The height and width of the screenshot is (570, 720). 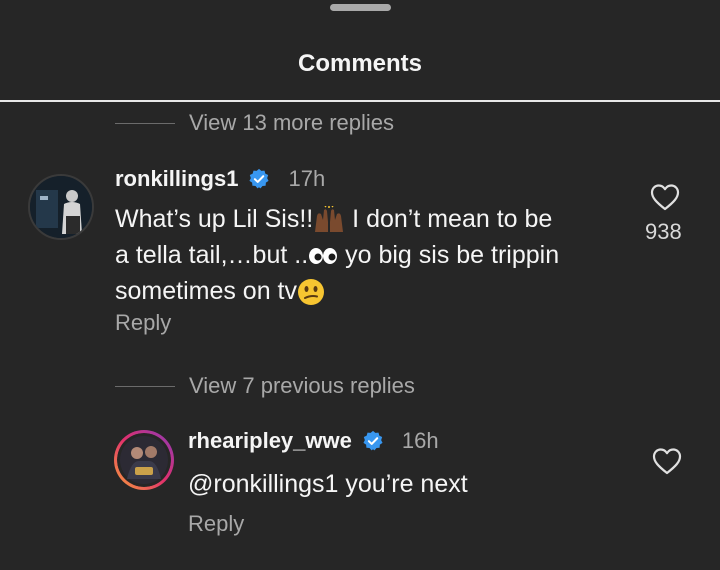 What do you see at coordinates (449, 255) in the screenshot?
I see `comment1-text-line2b: yo big sis be trippin` at bounding box center [449, 255].